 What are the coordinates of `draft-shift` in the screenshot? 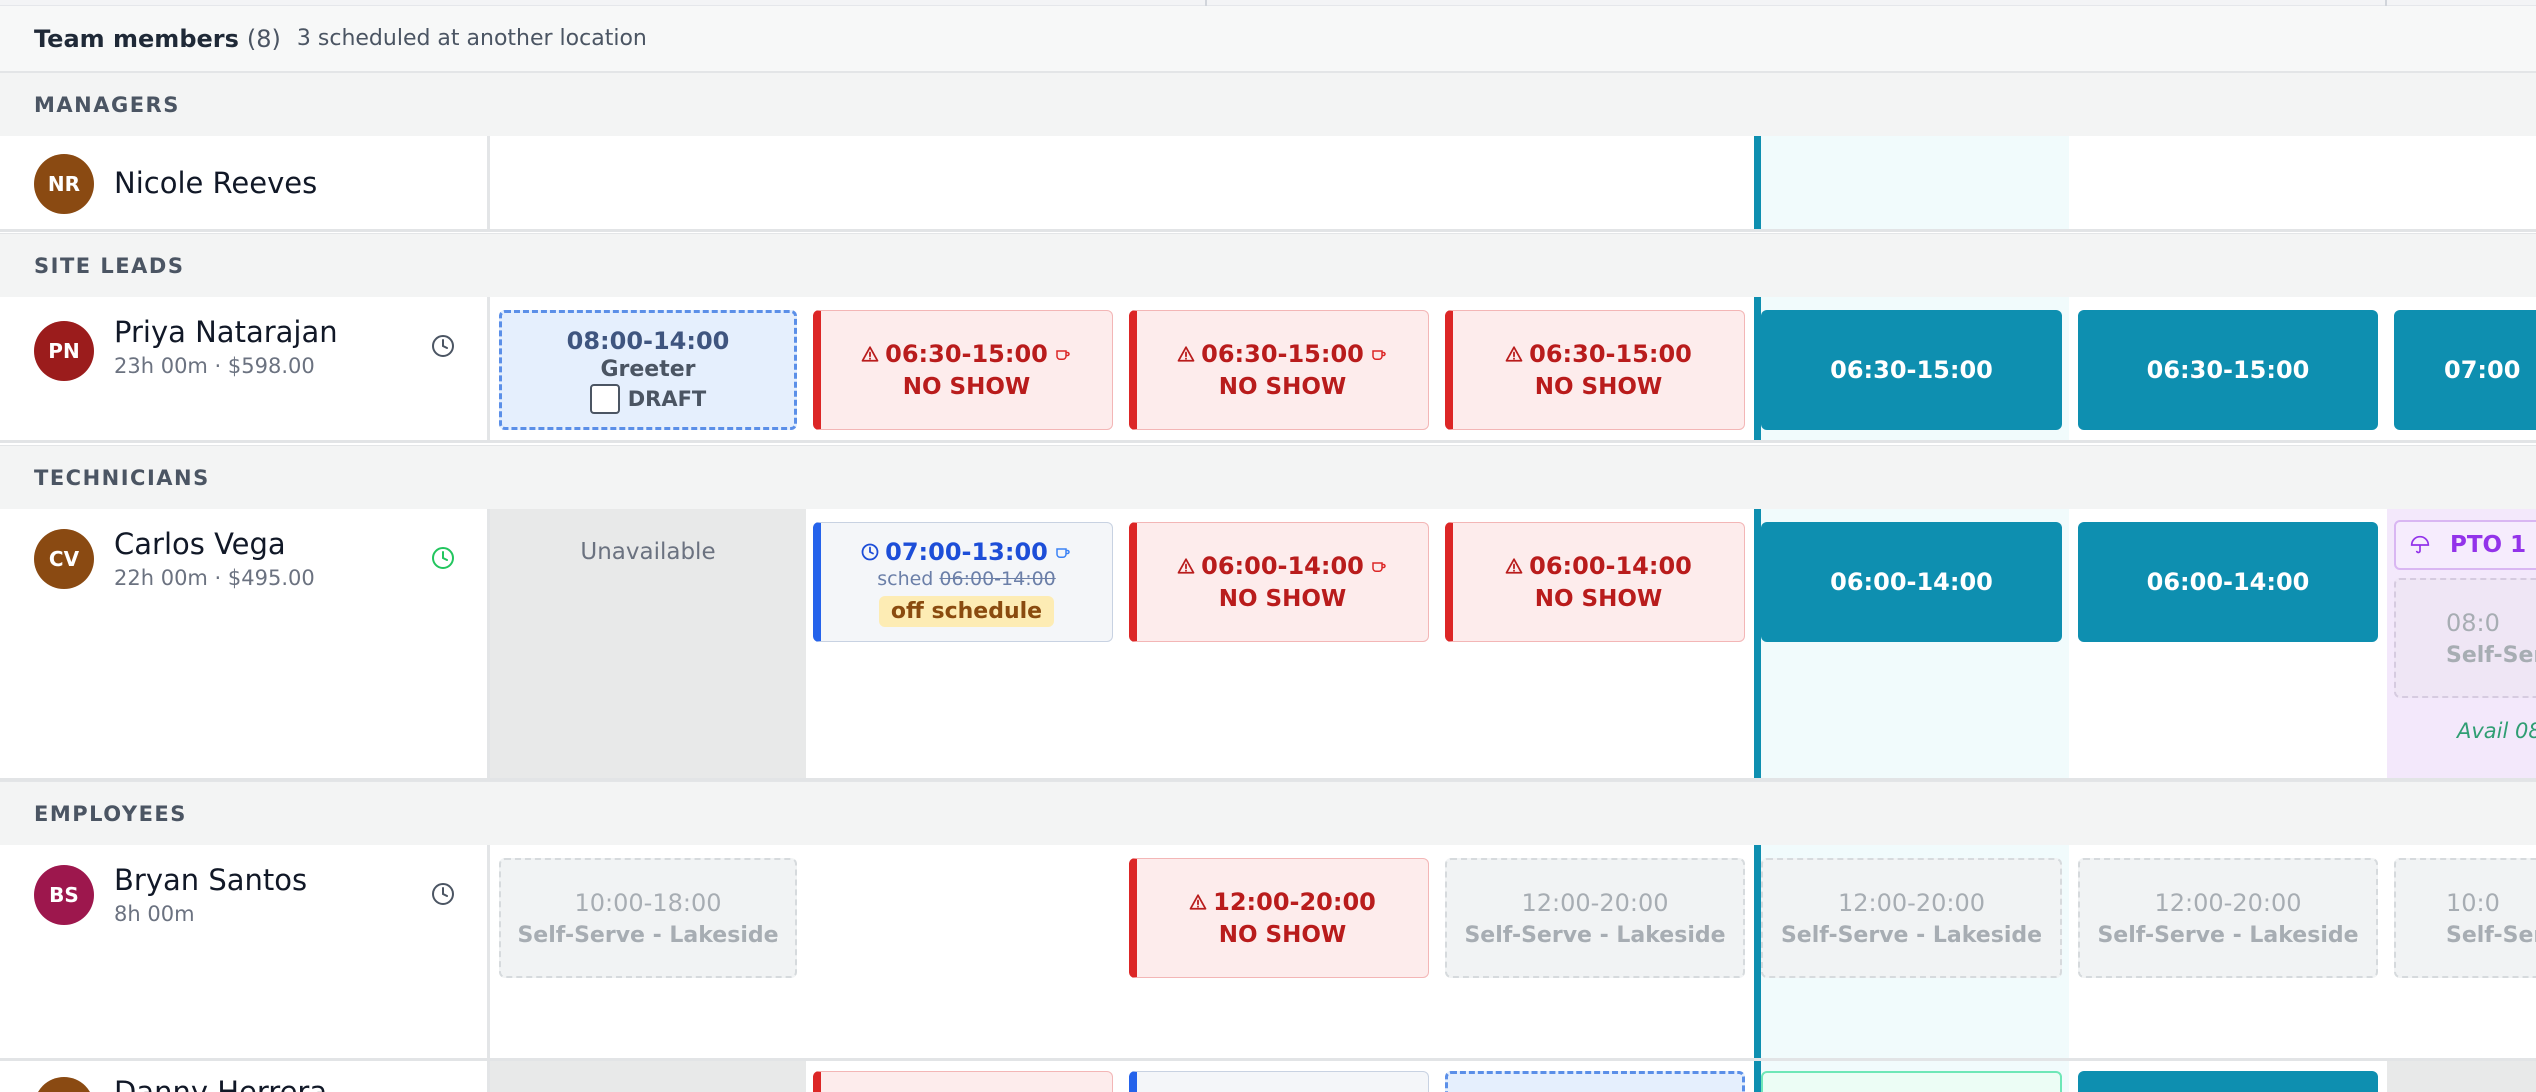 It's located at (1595, 1081).